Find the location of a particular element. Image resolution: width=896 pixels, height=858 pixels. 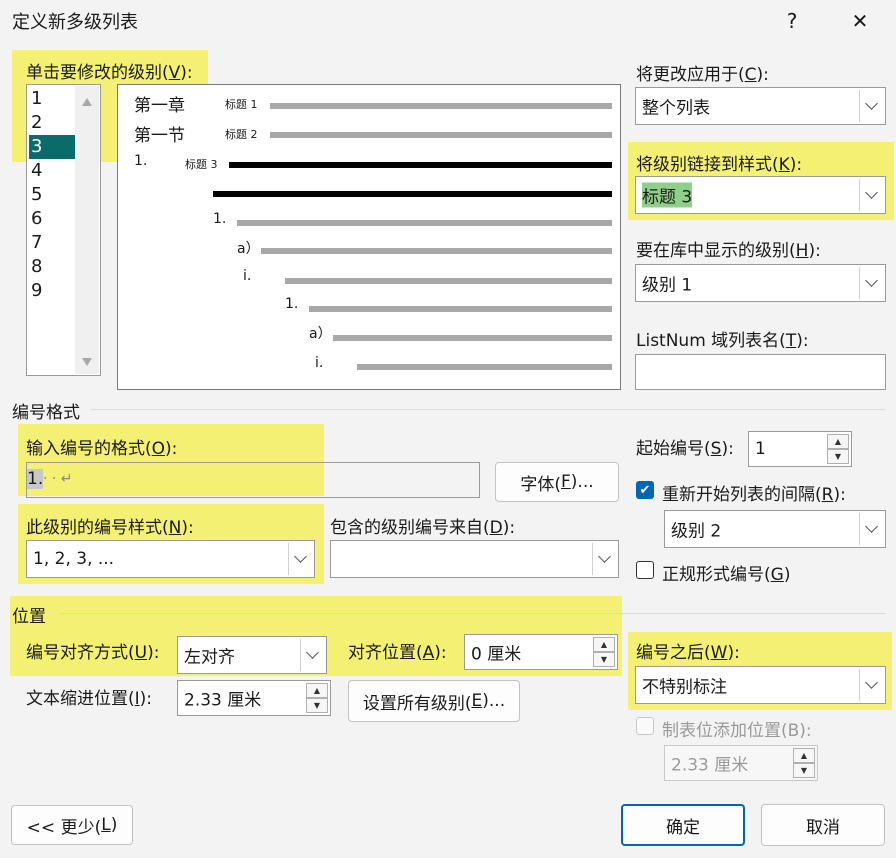

apply-to-value: 整个列表 is located at coordinates (676, 108).